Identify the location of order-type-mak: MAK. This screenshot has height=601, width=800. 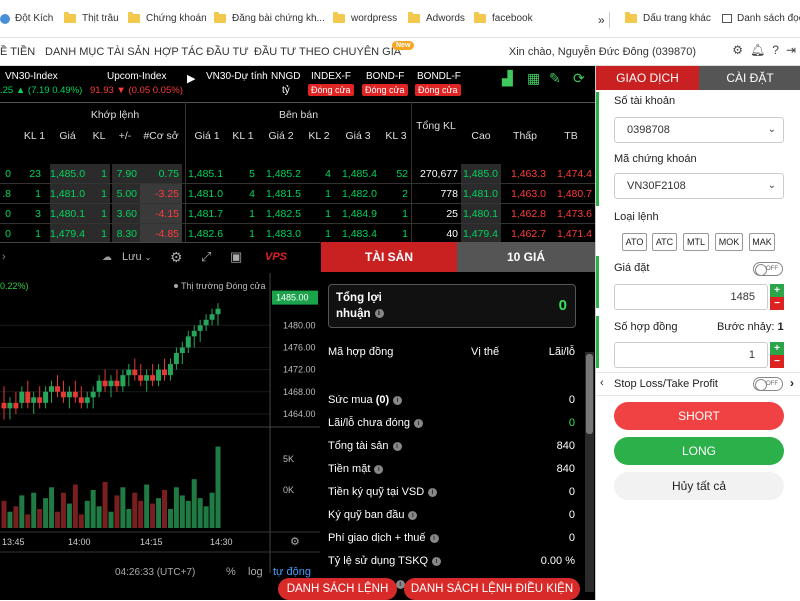
(762, 242).